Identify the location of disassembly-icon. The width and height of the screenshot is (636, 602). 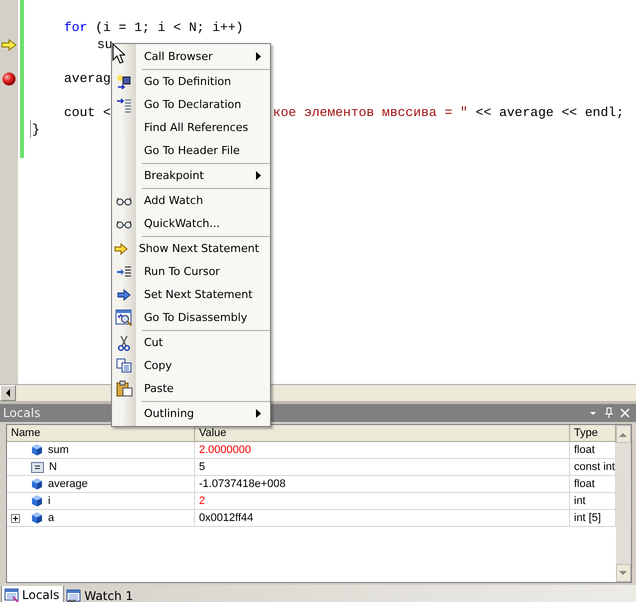
(124, 317).